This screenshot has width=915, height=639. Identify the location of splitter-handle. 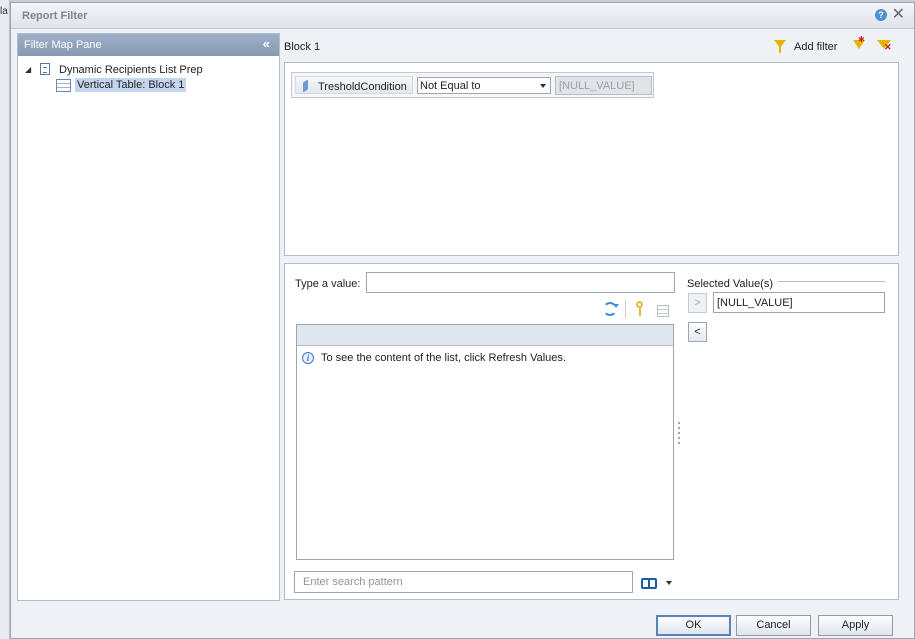
(679, 433).